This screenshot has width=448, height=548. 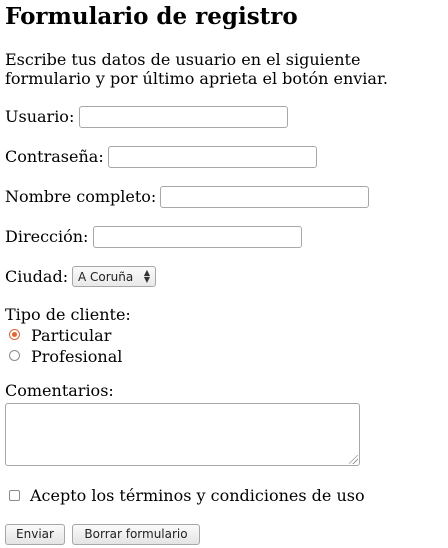 I want to click on up-down-arrows-icon: ▲ ▼, so click(x=146, y=276).